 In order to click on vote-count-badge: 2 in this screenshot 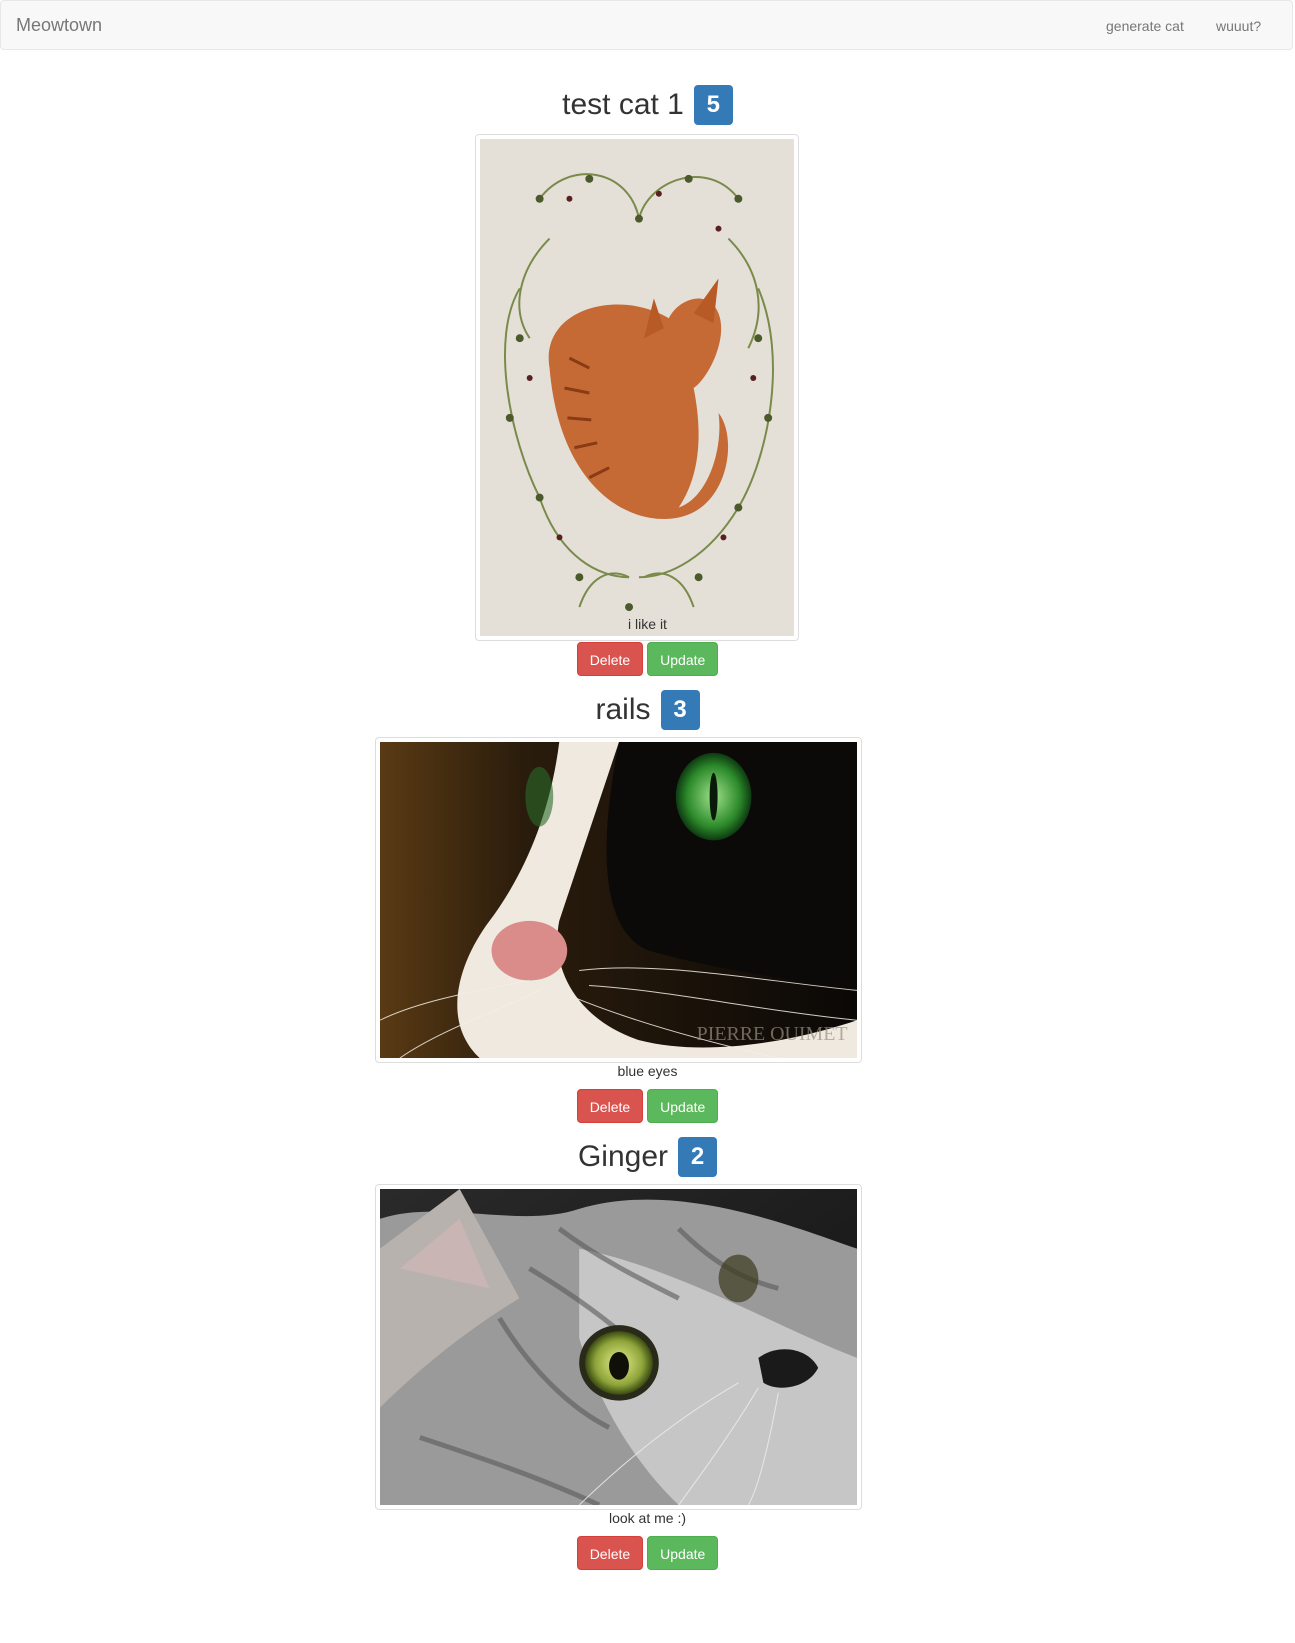, I will do `click(698, 1157)`.